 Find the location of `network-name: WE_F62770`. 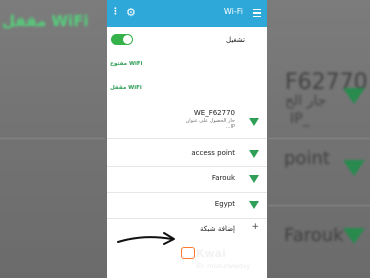

network-name: WE_F62770 is located at coordinates (214, 113).